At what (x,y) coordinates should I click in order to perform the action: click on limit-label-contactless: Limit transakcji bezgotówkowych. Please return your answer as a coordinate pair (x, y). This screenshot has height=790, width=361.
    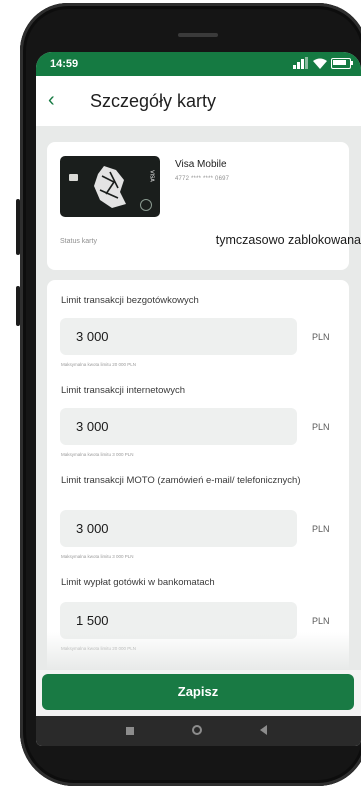
    Looking at the image, I should click on (130, 300).